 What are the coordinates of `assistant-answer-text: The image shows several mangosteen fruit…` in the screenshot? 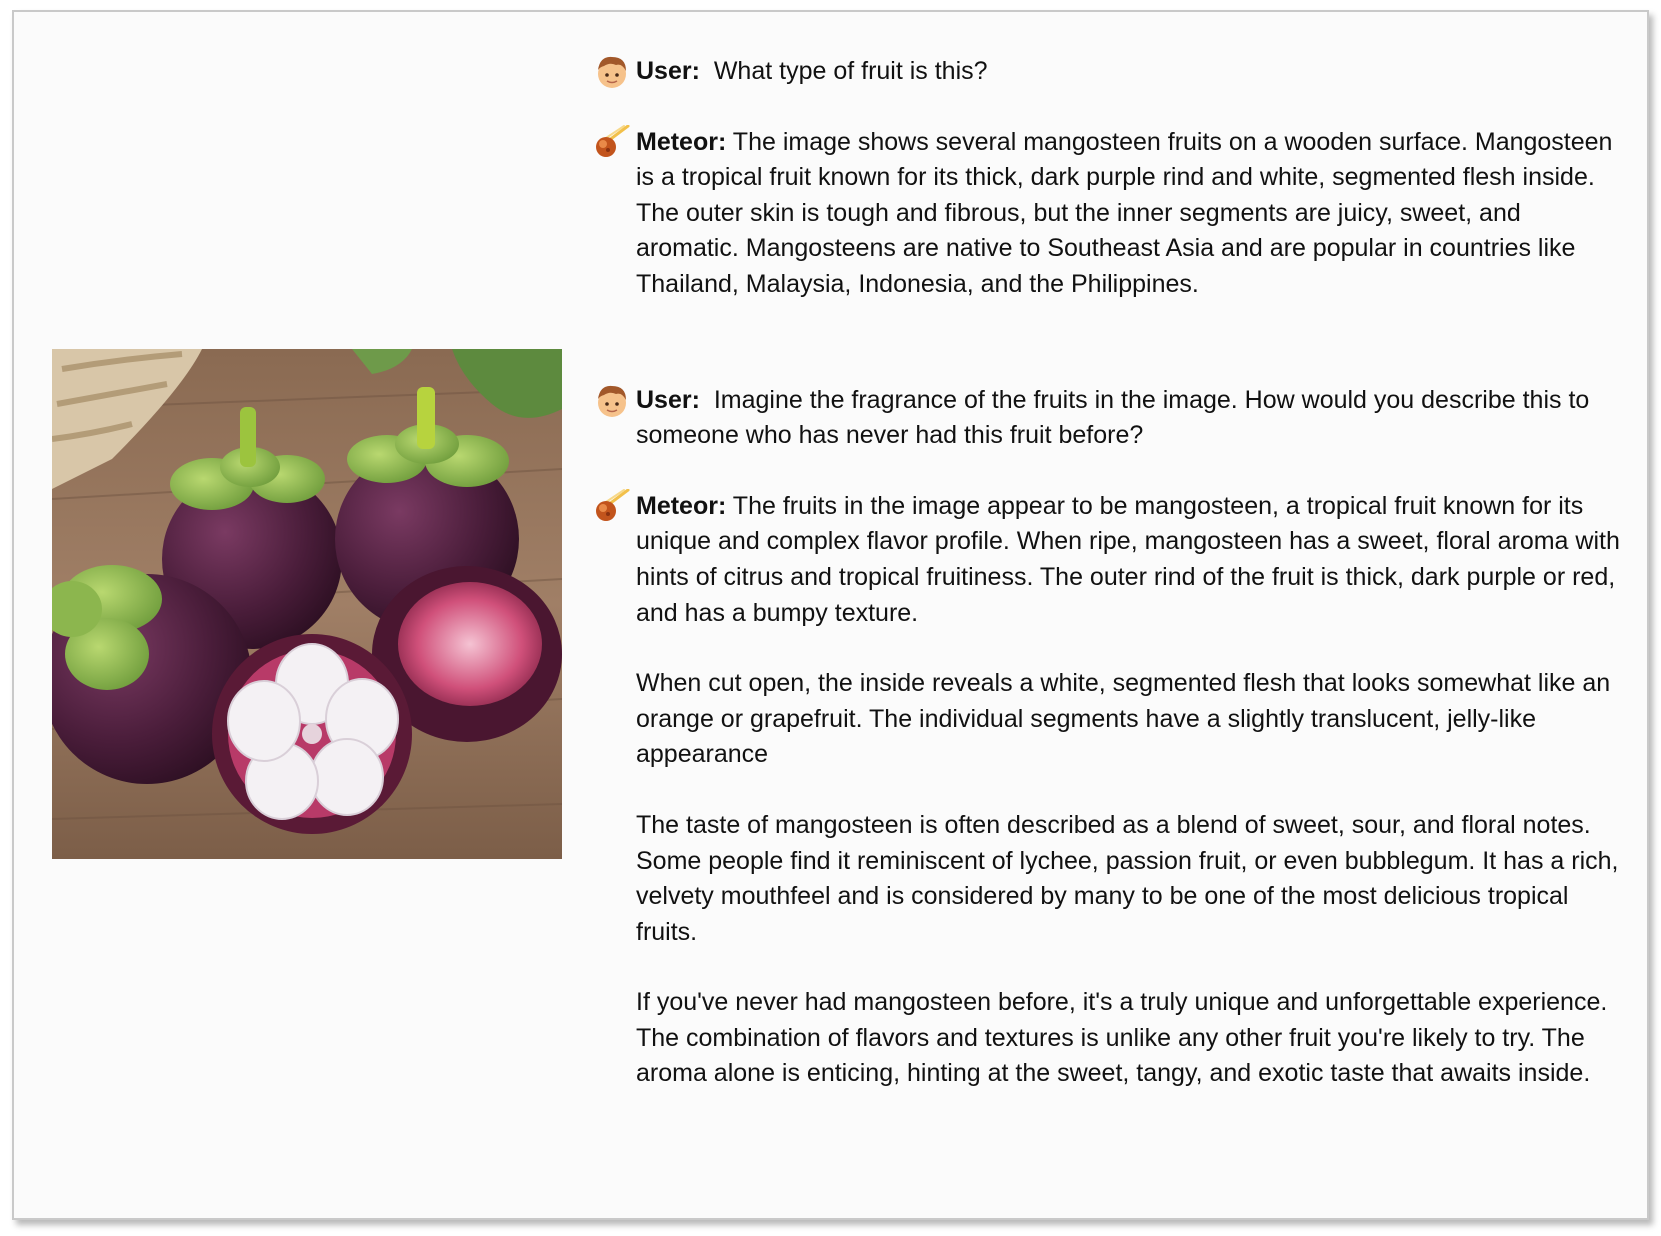 It's located at (1124, 212).